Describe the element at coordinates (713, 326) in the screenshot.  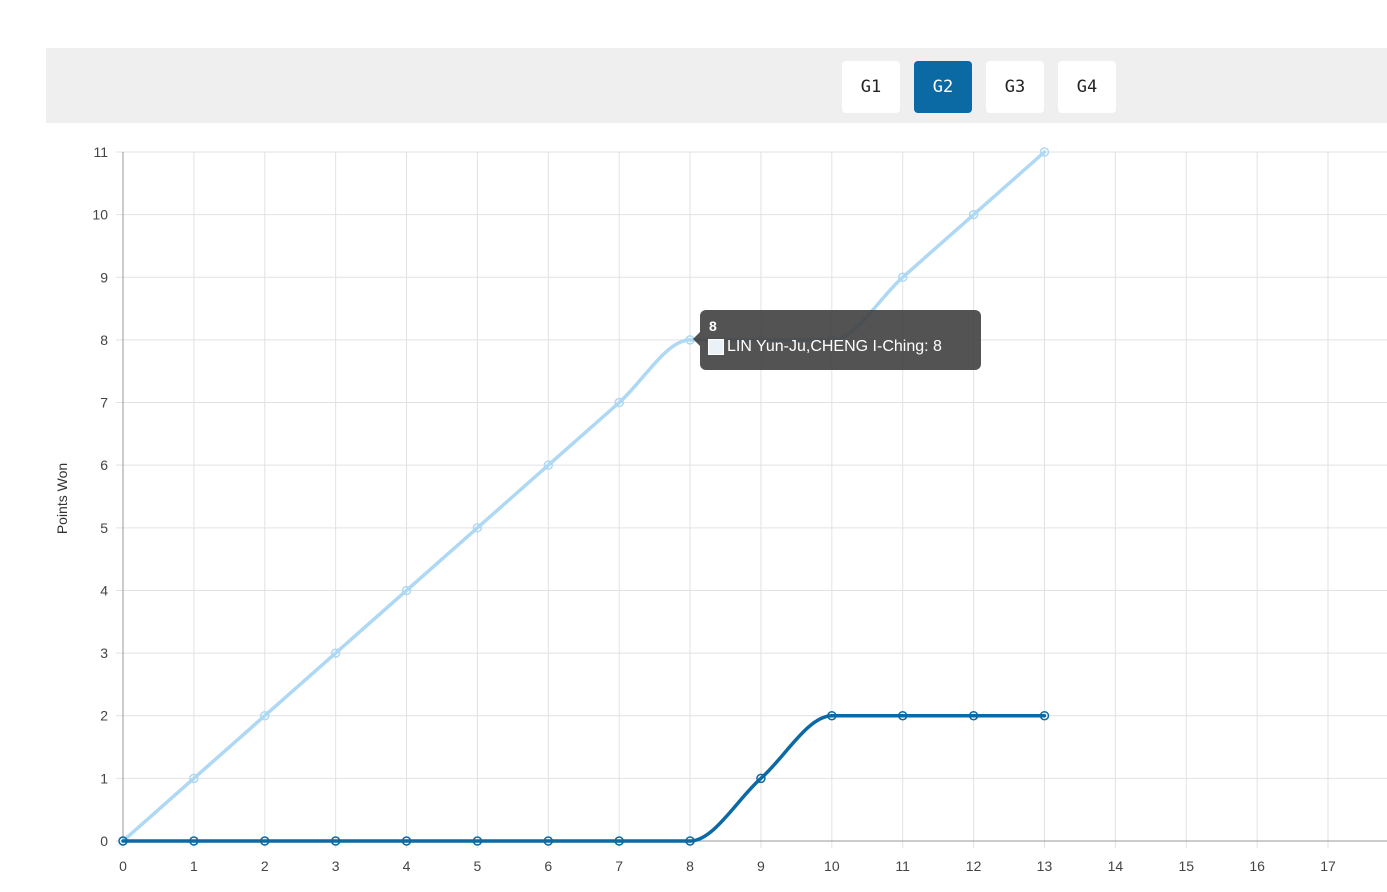
I see `tooltip-title: 8` at that location.